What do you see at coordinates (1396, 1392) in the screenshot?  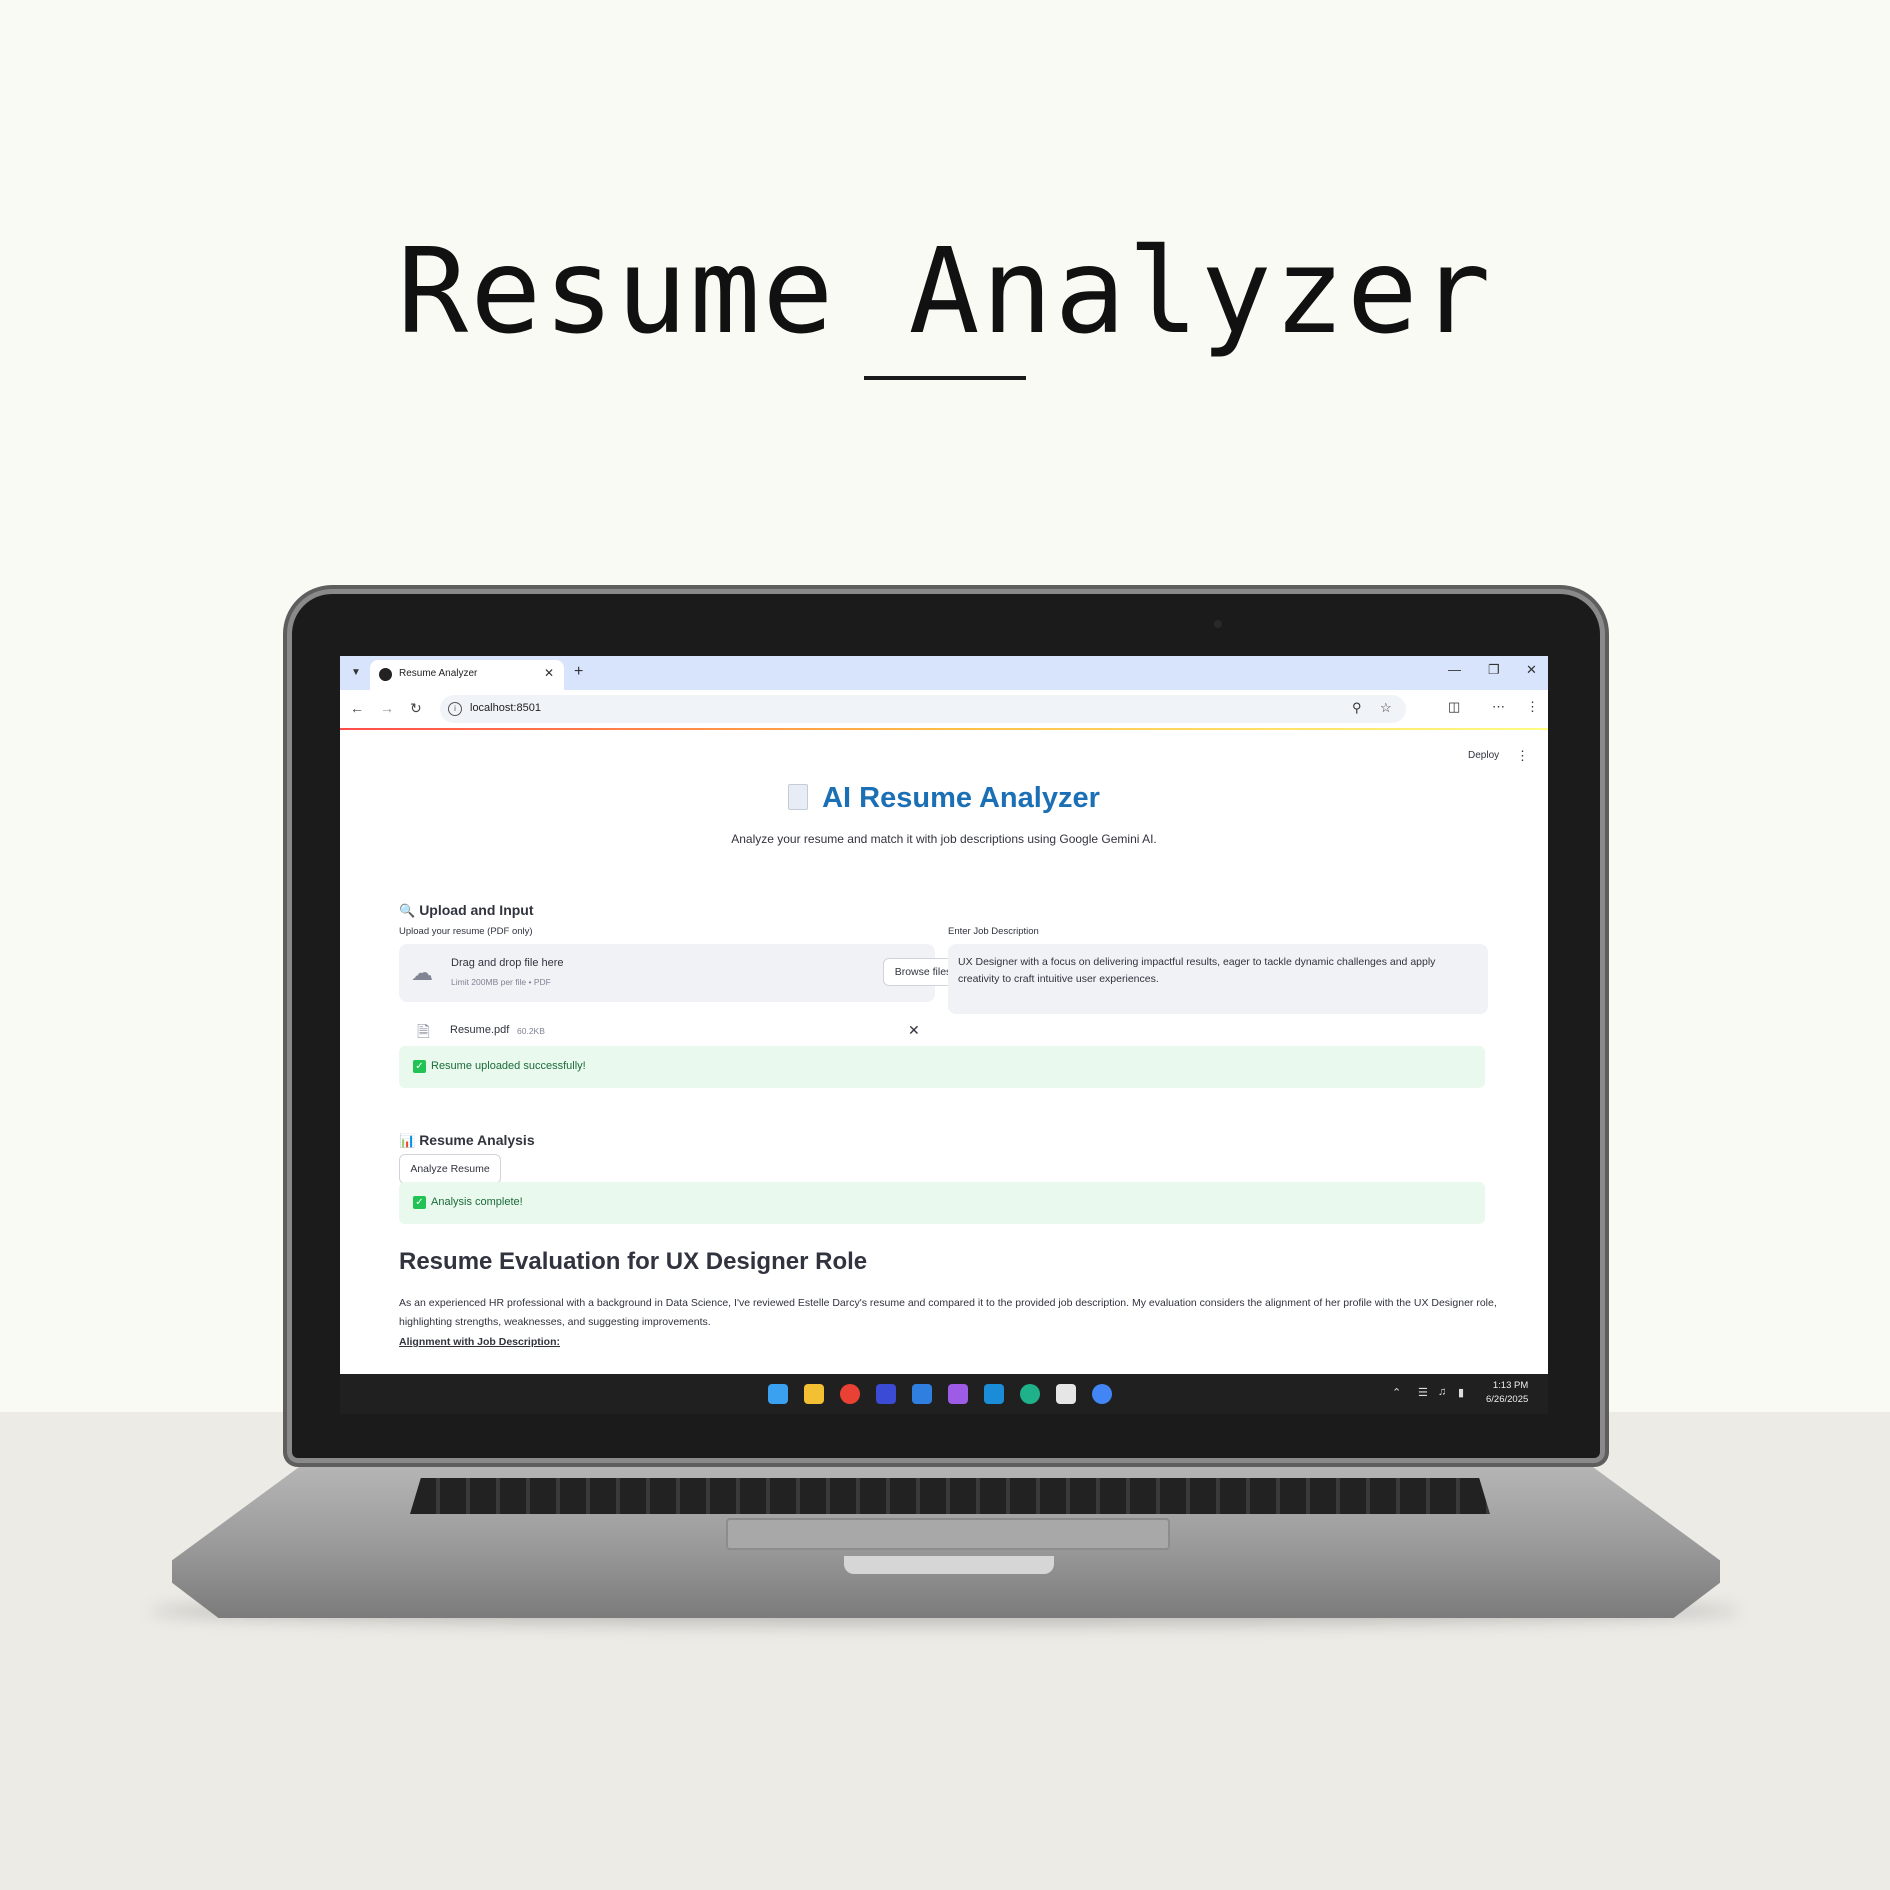 I see `chevron-up-icon: ⌃` at bounding box center [1396, 1392].